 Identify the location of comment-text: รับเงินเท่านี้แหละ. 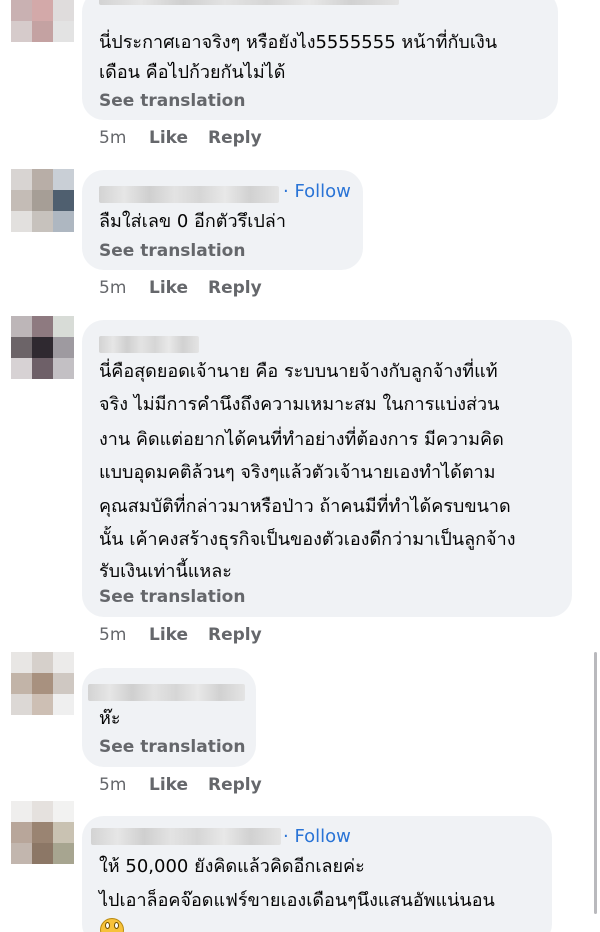
(165, 571).